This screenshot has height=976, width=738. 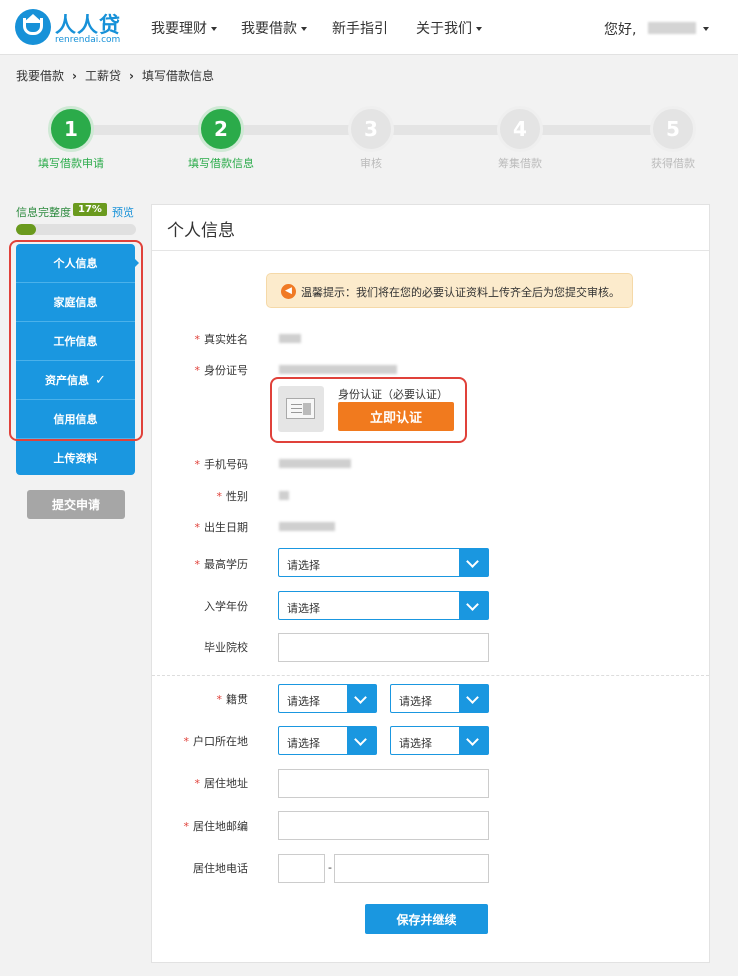 I want to click on step-1: 1 填写借款申请, so click(x=71, y=138).